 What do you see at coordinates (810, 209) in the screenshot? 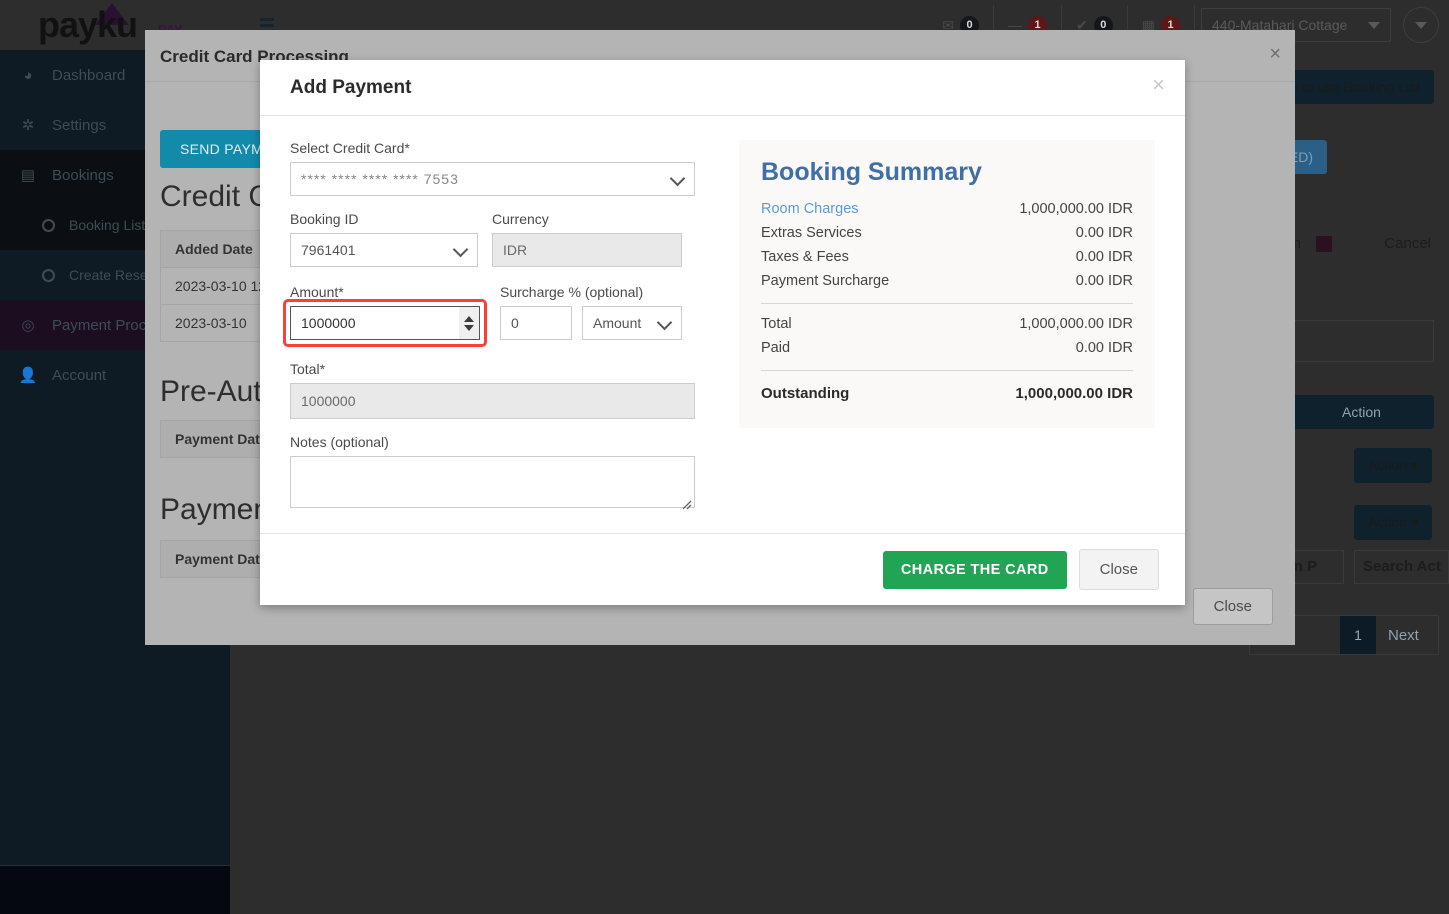
I see `room-charges-link: Room Charges` at bounding box center [810, 209].